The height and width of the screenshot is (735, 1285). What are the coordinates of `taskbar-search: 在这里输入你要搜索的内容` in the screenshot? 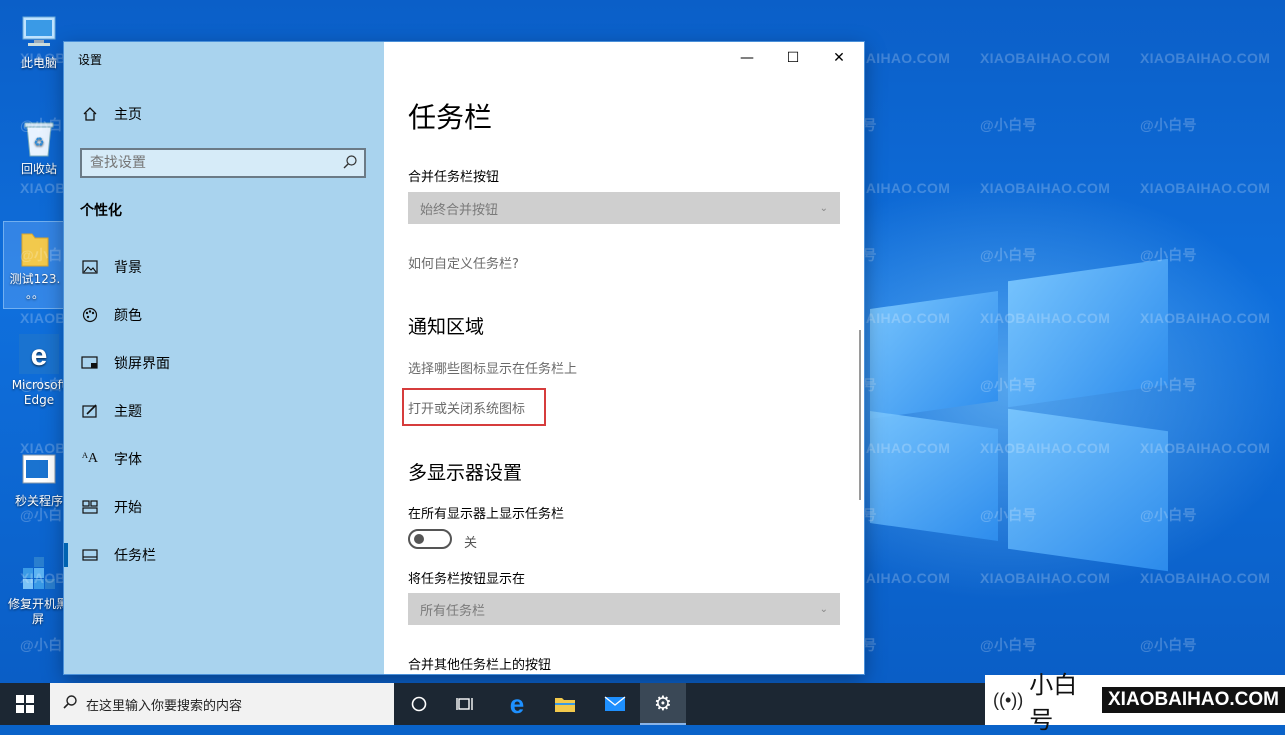 It's located at (222, 704).